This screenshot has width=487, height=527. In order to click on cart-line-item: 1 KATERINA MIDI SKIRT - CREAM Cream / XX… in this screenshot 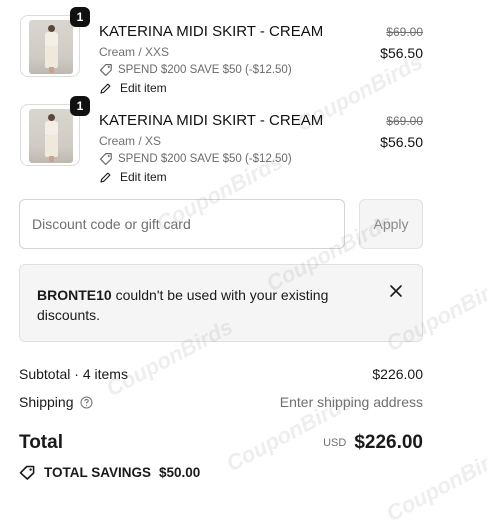, I will do `click(221, 51)`.